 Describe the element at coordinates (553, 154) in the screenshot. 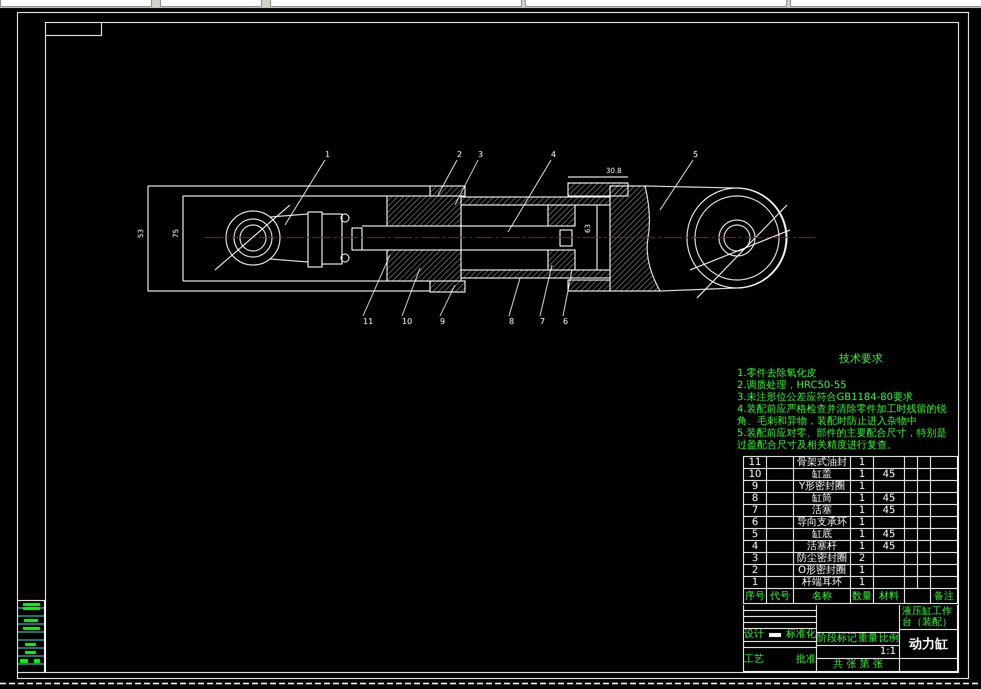

I see `part-number: 4` at that location.